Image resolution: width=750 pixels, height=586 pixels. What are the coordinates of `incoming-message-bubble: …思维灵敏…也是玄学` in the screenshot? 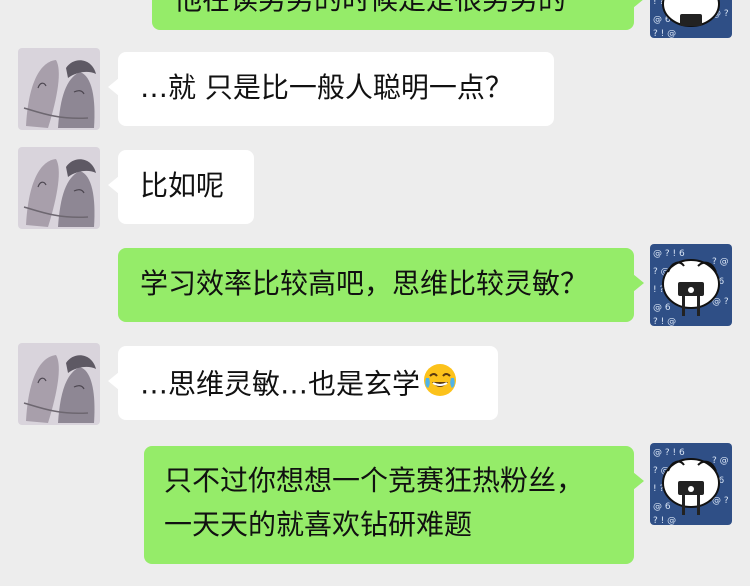 It's located at (303, 383).